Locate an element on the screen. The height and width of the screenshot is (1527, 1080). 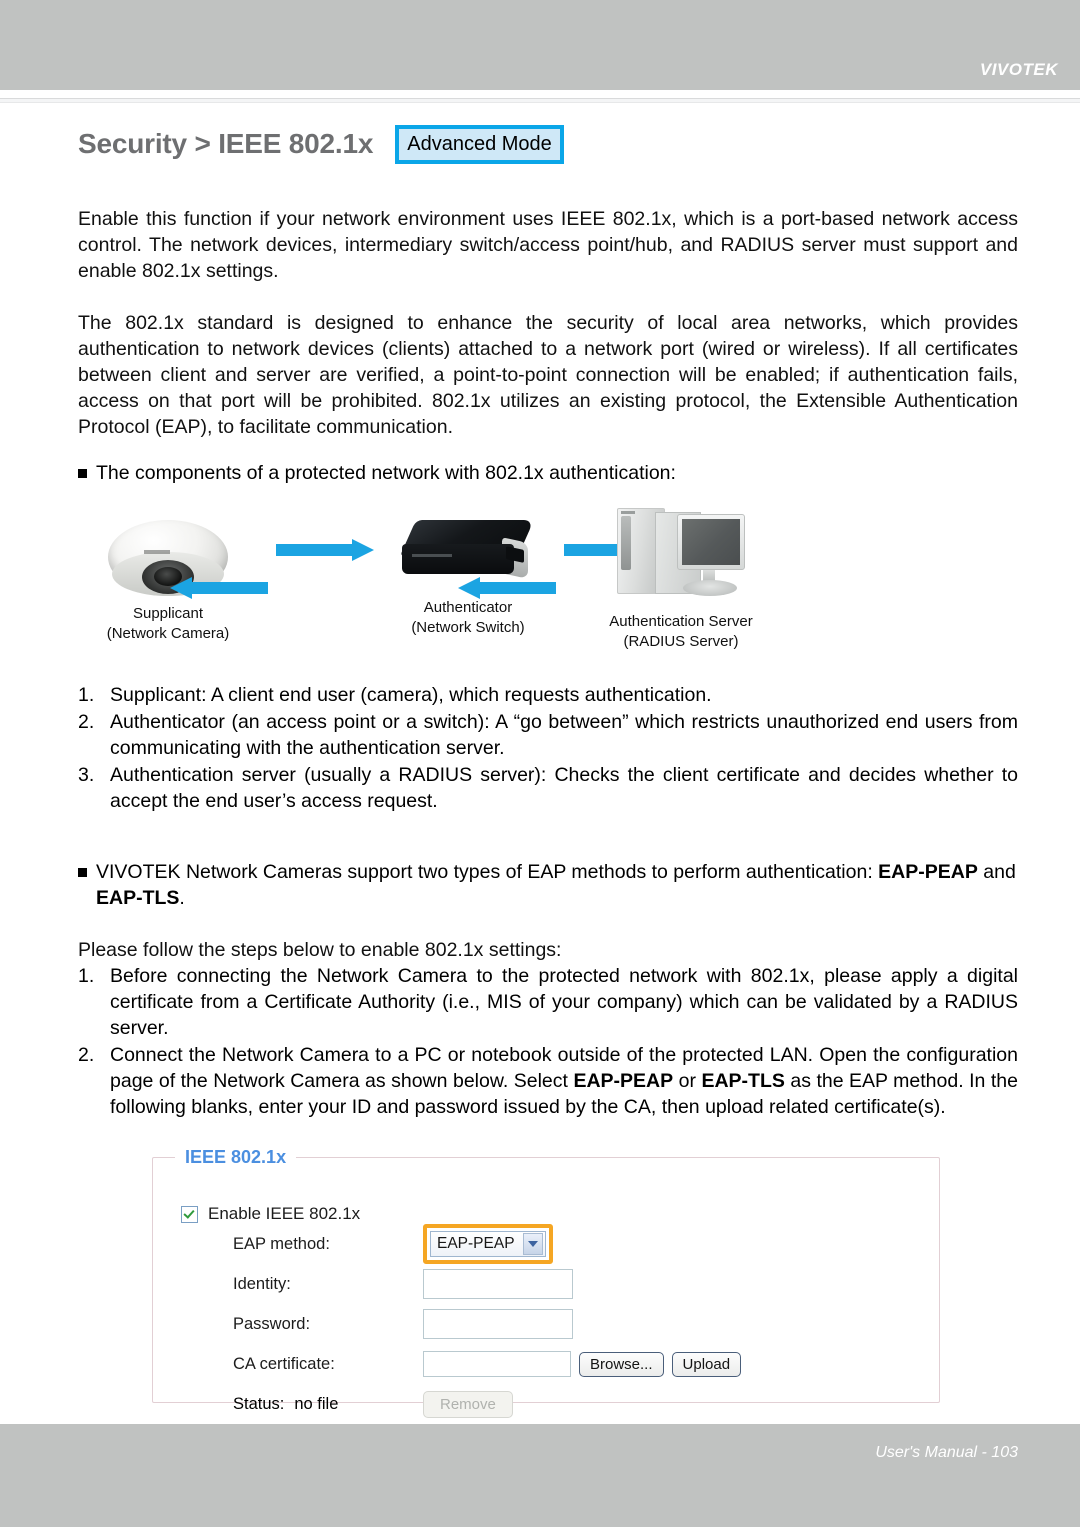
eap-method-select: EAP-PEAP is located at coordinates (488, 1244).